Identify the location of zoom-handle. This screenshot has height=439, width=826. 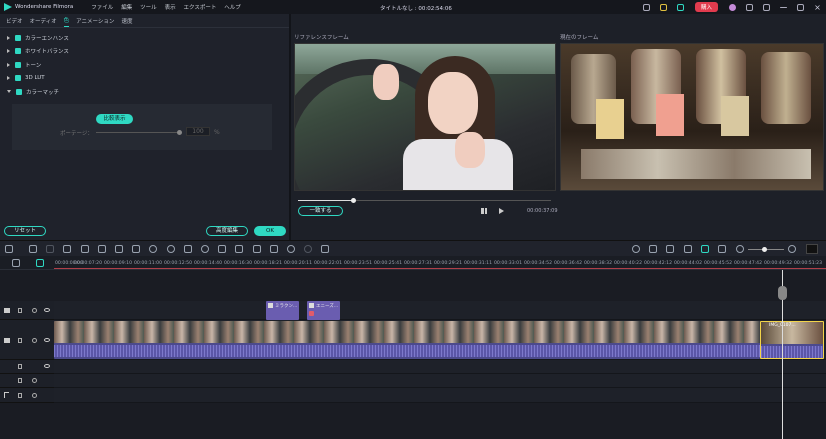
(764, 249).